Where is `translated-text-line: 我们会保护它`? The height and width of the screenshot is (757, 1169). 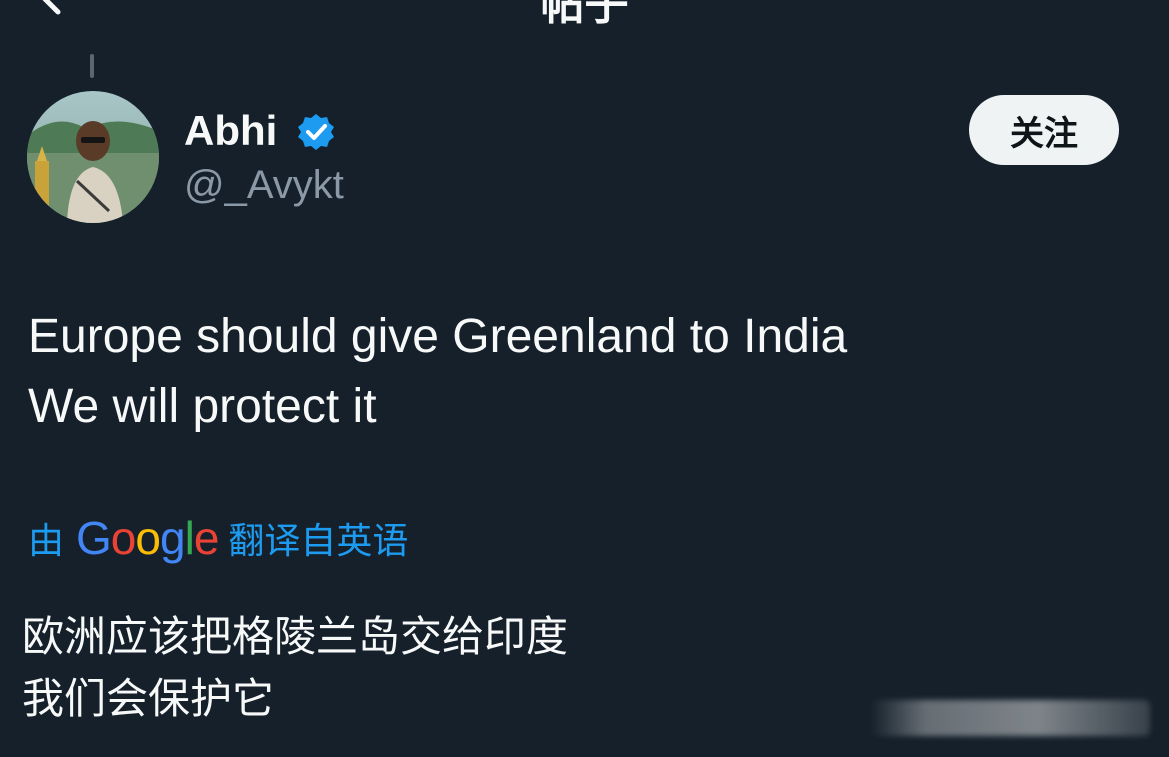 translated-text-line: 我们会保护它 is located at coordinates (148, 698).